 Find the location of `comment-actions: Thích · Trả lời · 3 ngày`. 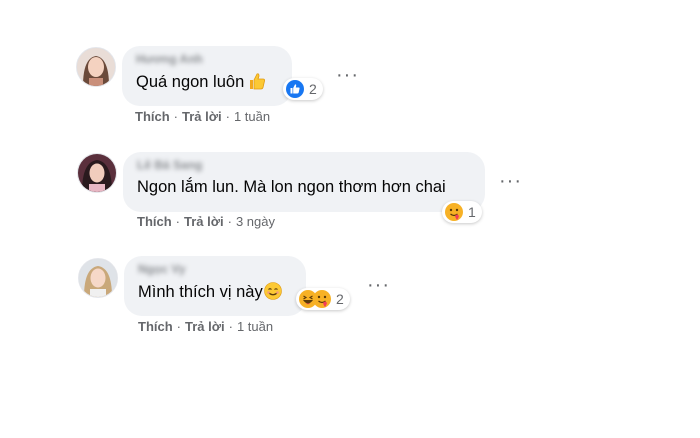

comment-actions: Thích · Trả lời · 3 ngày is located at coordinates (206, 221).